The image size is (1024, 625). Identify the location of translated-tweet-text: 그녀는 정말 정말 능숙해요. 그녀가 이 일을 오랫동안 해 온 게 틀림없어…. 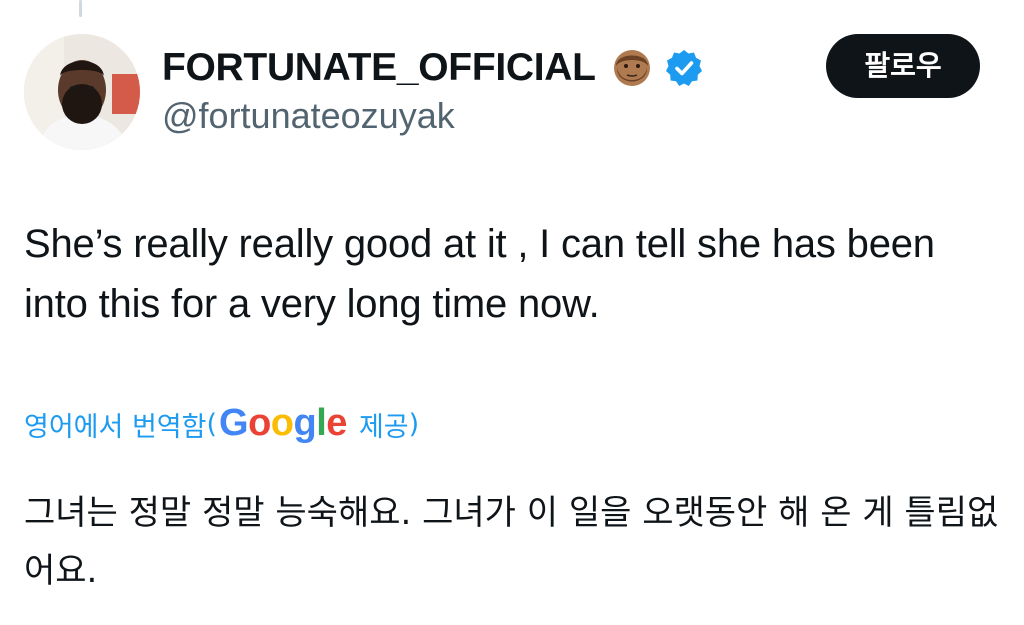
(511, 542).